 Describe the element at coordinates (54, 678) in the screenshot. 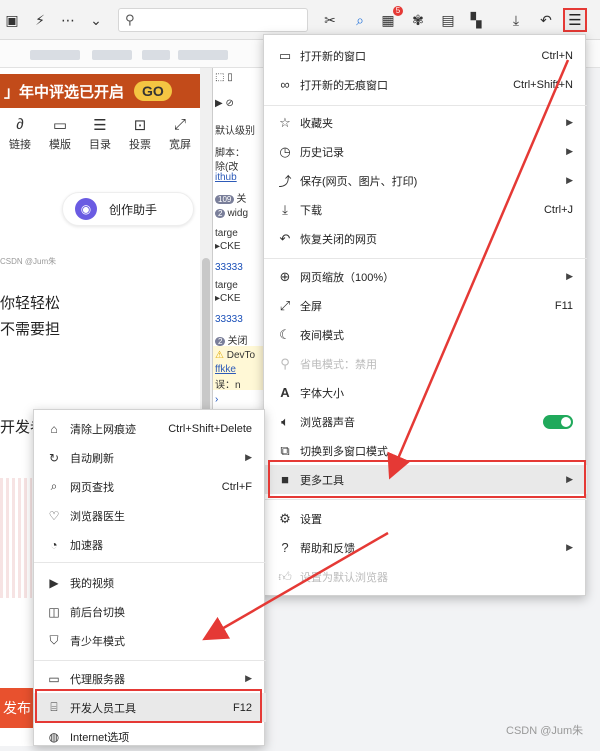

I see `proxy-icon: ▭` at that location.